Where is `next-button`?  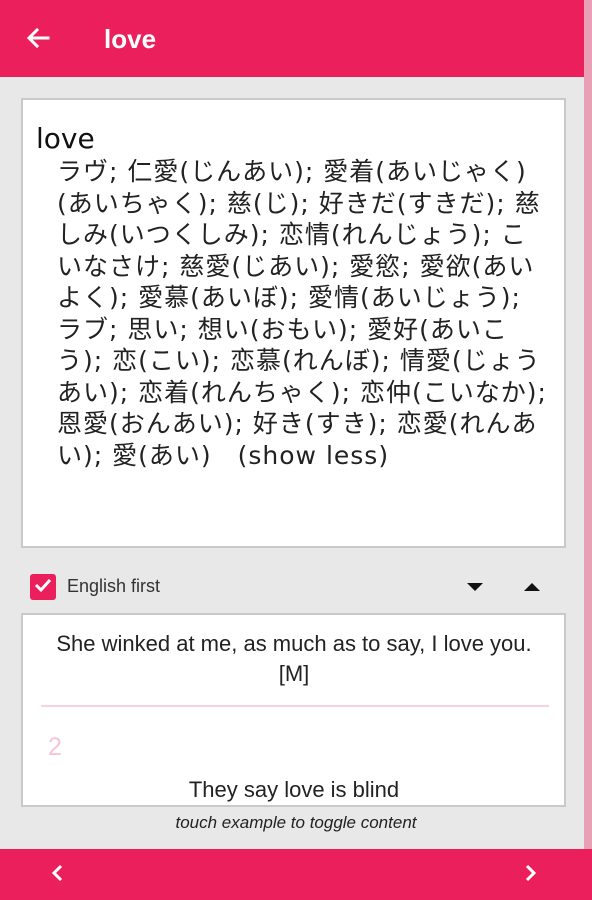
next-button is located at coordinates (530, 875).